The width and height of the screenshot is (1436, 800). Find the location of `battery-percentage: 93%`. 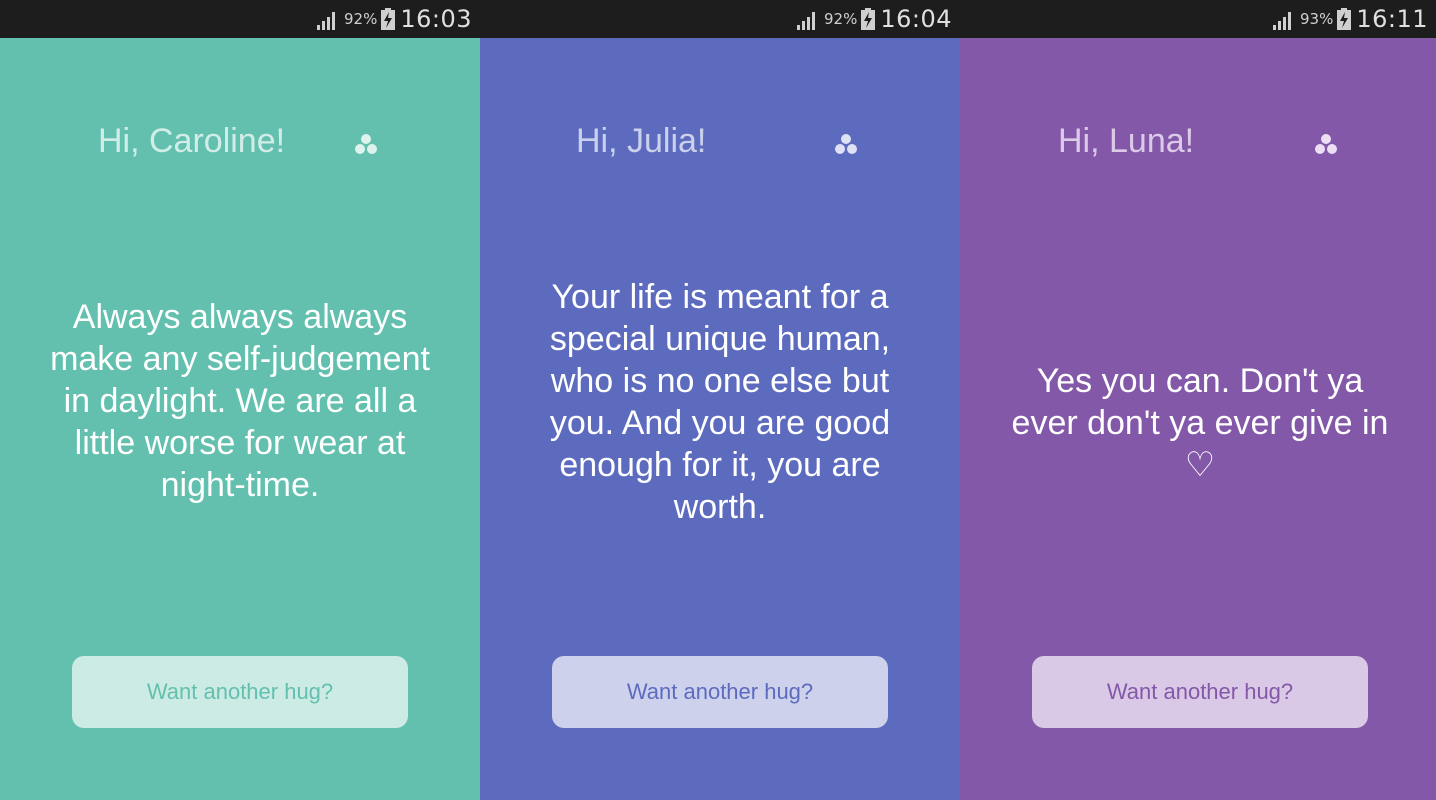

battery-percentage: 93% is located at coordinates (1316, 19).